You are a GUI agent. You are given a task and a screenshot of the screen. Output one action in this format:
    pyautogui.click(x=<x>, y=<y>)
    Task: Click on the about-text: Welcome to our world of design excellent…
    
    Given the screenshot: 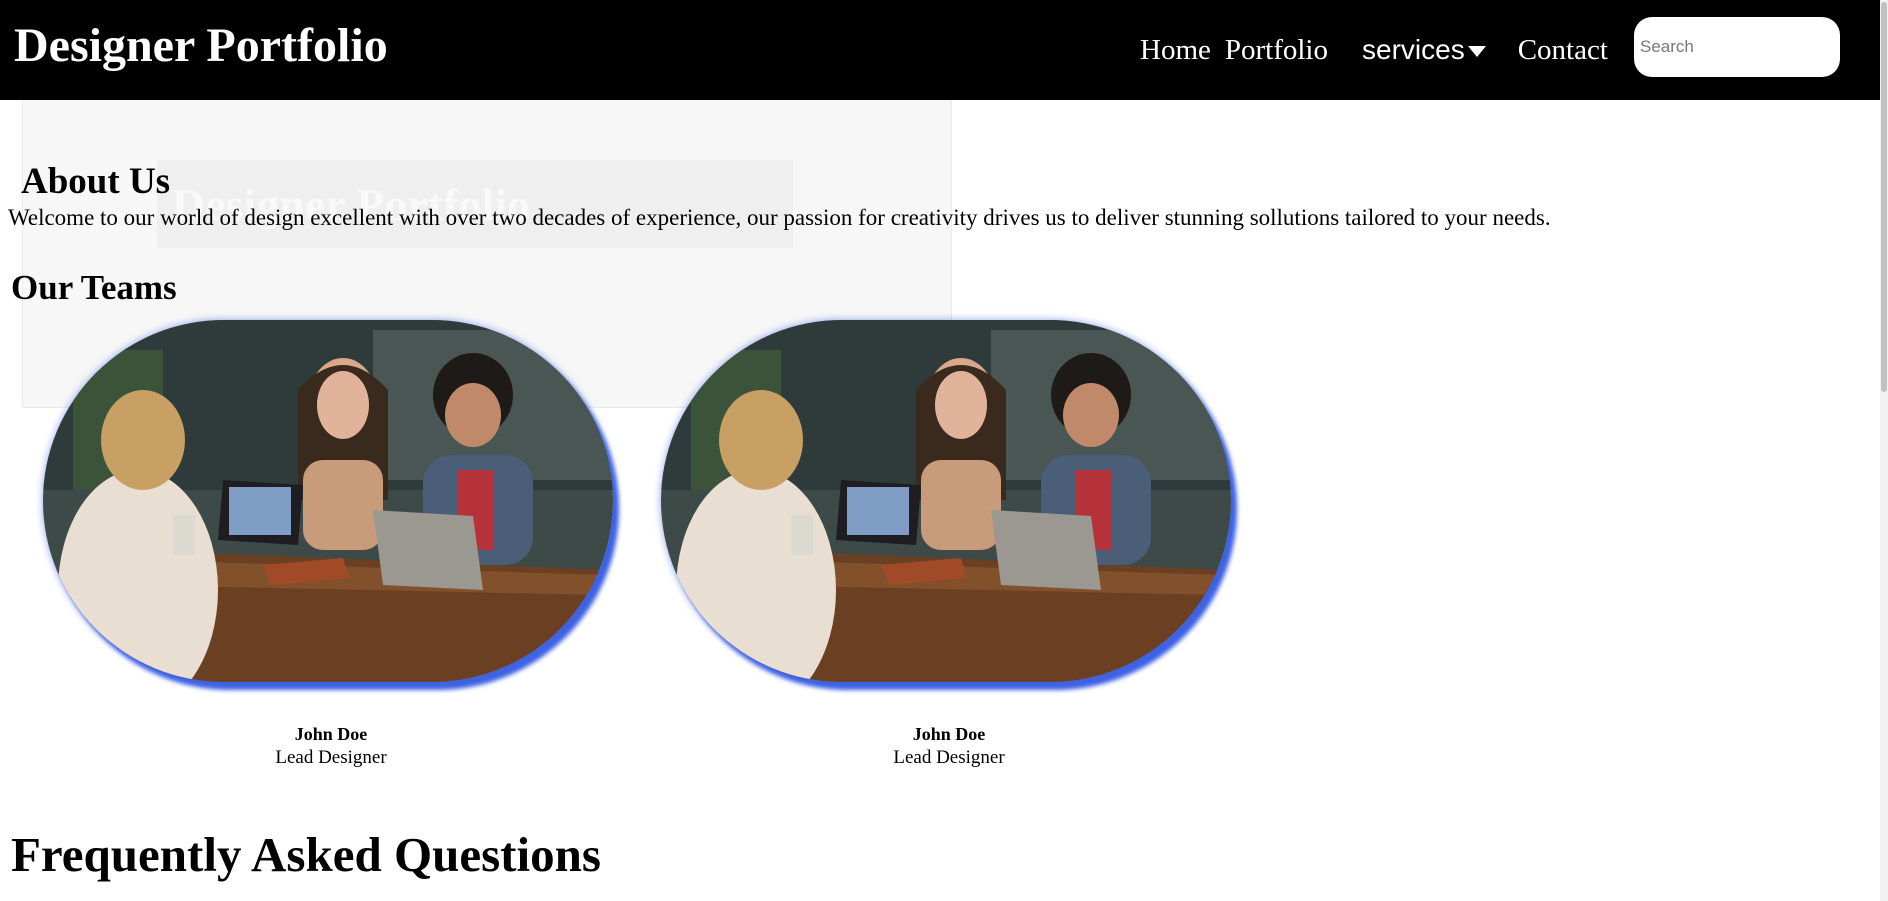 What is the action you would take?
    pyautogui.click(x=779, y=217)
    